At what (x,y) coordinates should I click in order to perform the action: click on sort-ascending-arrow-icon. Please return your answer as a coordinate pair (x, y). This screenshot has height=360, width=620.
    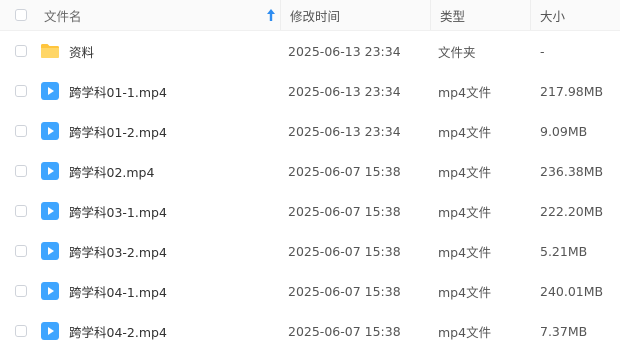
    Looking at the image, I should click on (271, 15).